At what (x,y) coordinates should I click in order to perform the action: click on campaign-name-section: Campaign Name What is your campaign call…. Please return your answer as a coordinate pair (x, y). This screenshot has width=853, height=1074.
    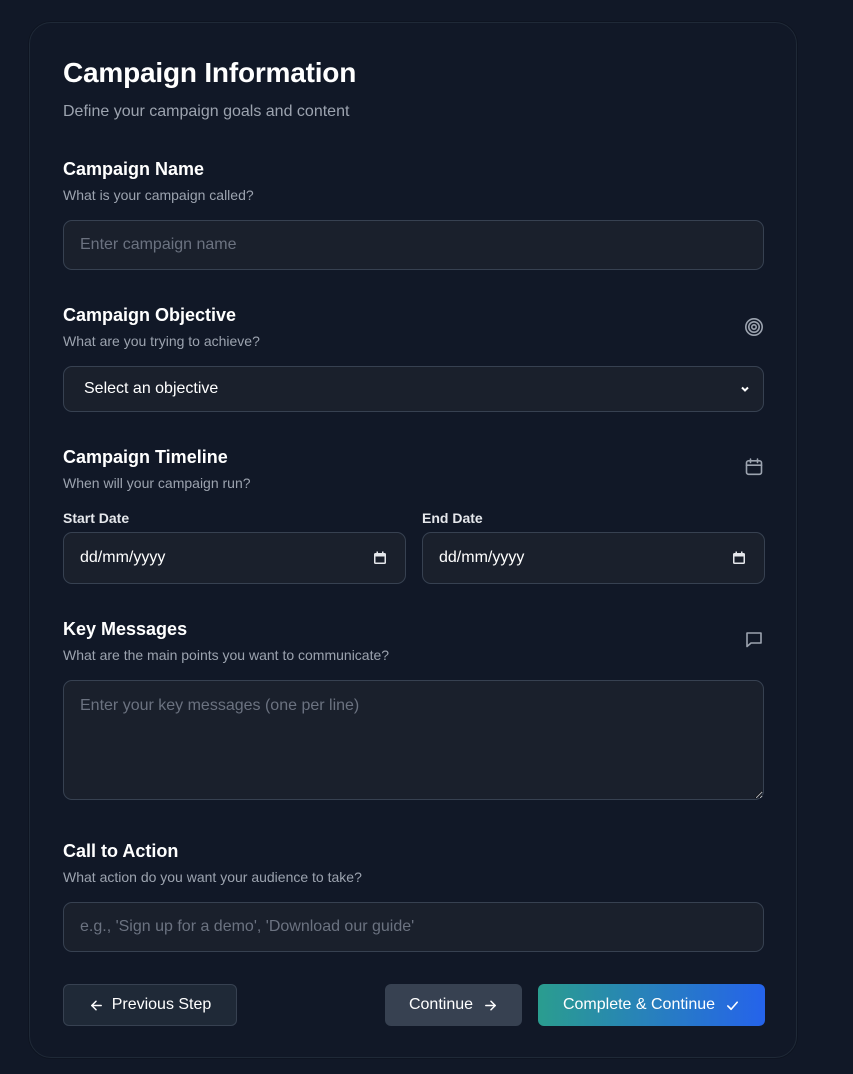
    Looking at the image, I should click on (413, 181).